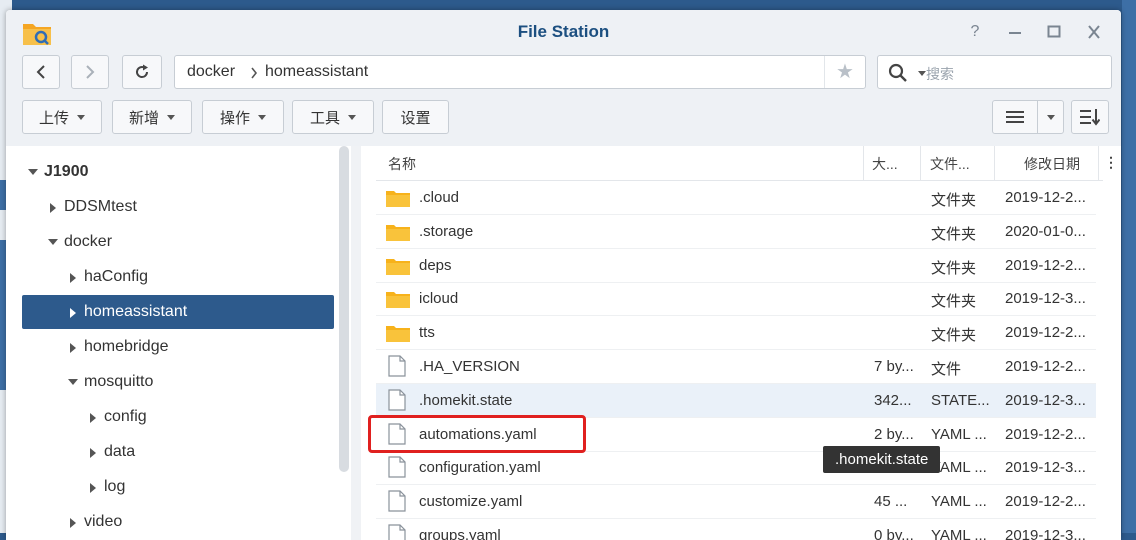 The height and width of the screenshot is (540, 1136). I want to click on action-button: 操作, so click(243, 117).